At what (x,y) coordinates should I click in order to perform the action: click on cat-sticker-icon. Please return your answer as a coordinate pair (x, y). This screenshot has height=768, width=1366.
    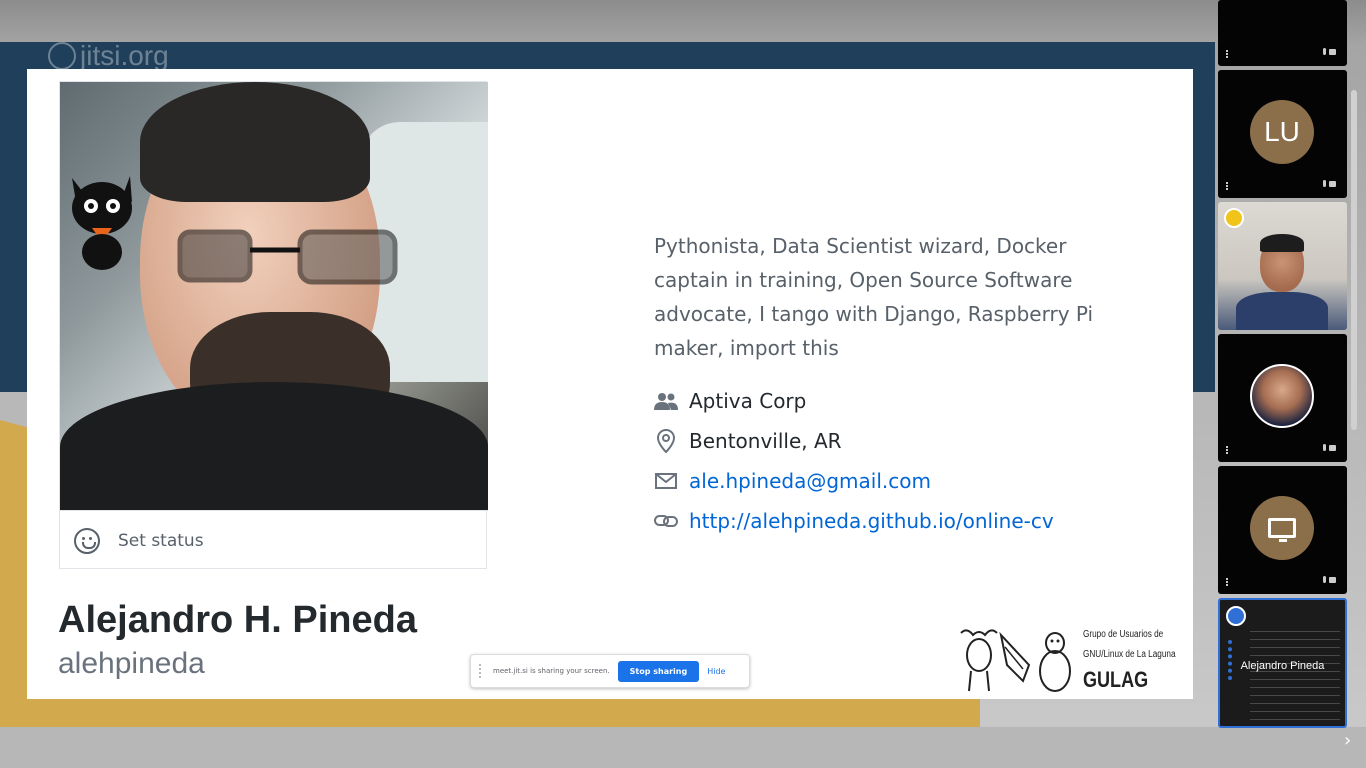
    Looking at the image, I should click on (102, 223).